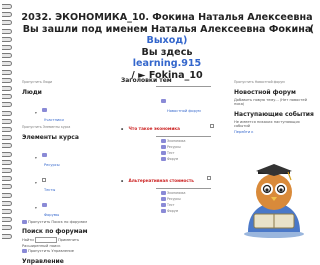  I want to click on go-calendar-link: Перейти к, so click(274, 132).